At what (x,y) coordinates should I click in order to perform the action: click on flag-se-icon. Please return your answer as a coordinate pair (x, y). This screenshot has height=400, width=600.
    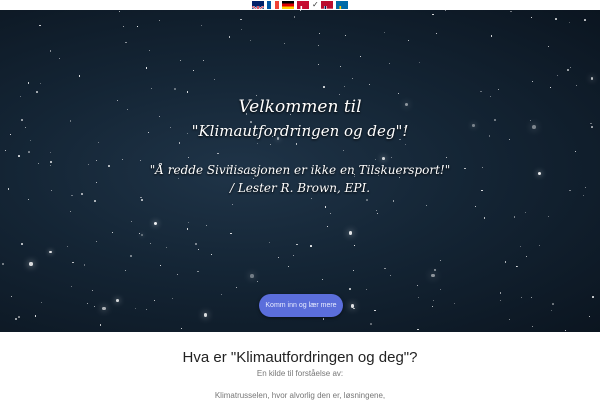
    Looking at the image, I should click on (342, 5).